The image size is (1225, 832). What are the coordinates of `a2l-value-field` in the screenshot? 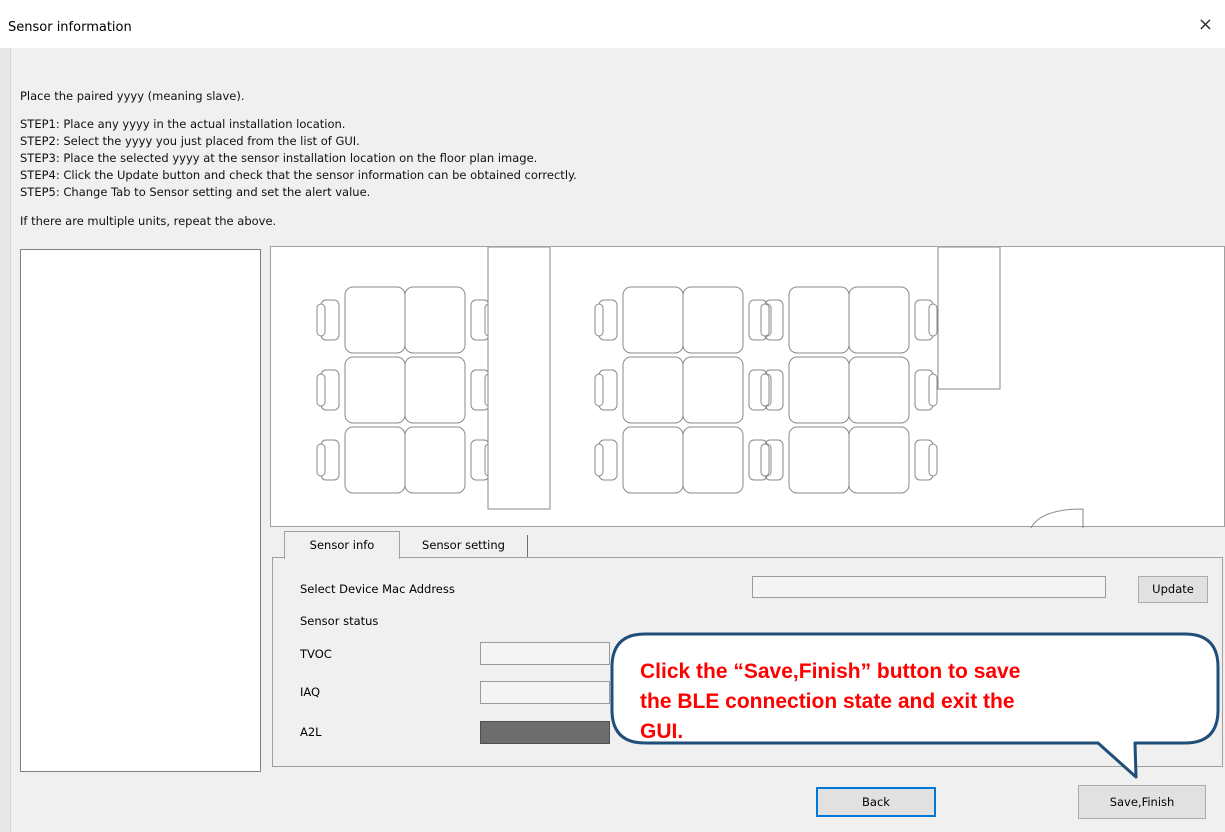 It's located at (545, 732).